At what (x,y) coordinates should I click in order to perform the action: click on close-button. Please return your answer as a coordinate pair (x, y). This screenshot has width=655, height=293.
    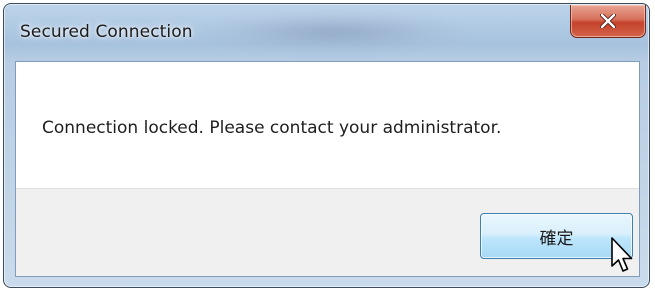
    Looking at the image, I should click on (608, 21).